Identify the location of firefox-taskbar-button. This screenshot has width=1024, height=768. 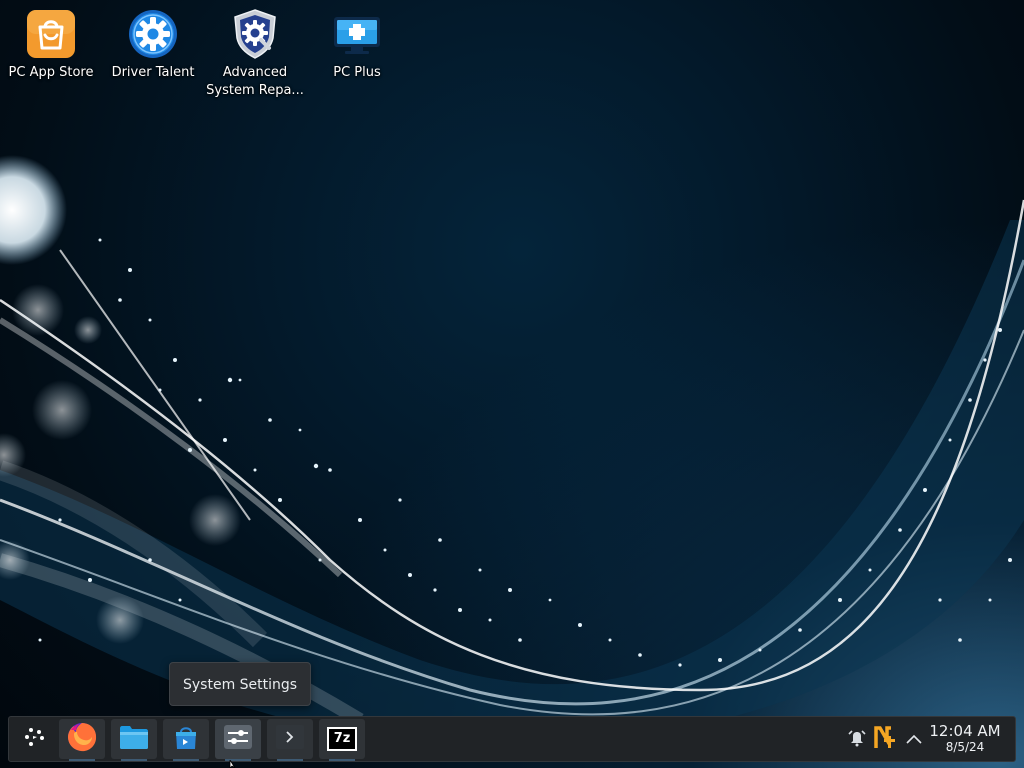
(82, 740).